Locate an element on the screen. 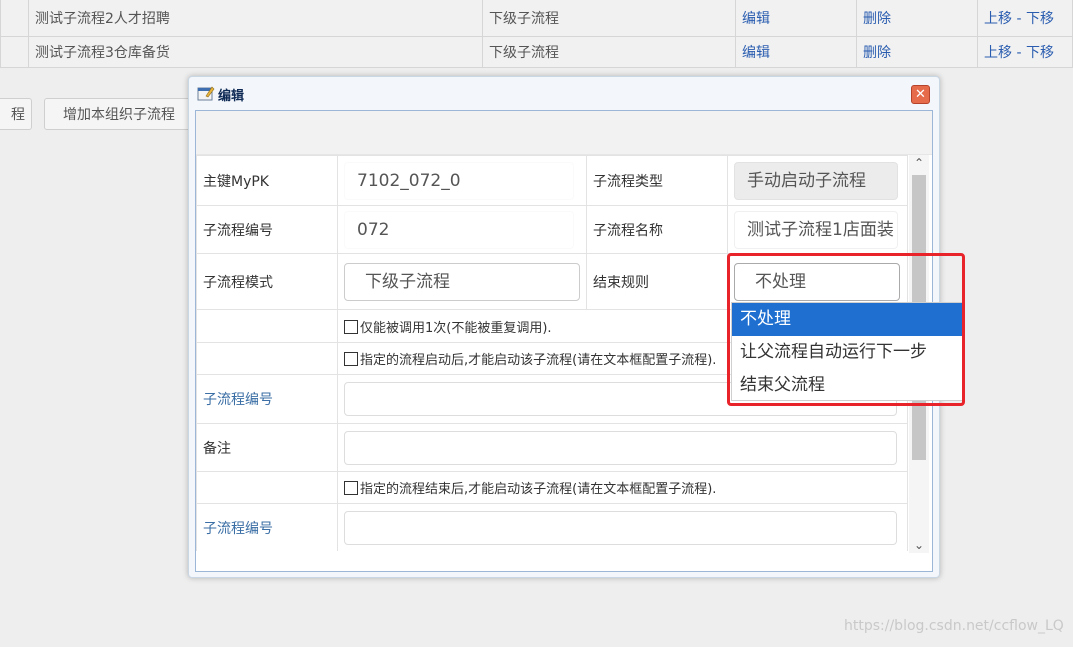  form-row: 备注 is located at coordinates (552, 447).